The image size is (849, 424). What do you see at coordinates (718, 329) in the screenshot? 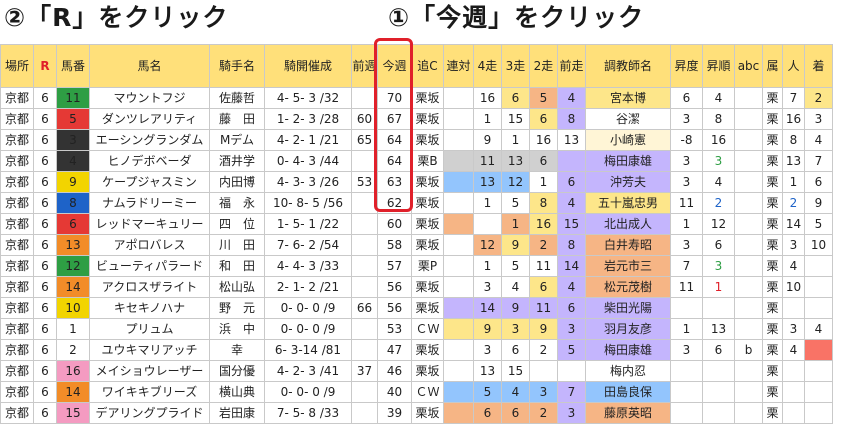
I see `cell-ord: 13` at bounding box center [718, 329].